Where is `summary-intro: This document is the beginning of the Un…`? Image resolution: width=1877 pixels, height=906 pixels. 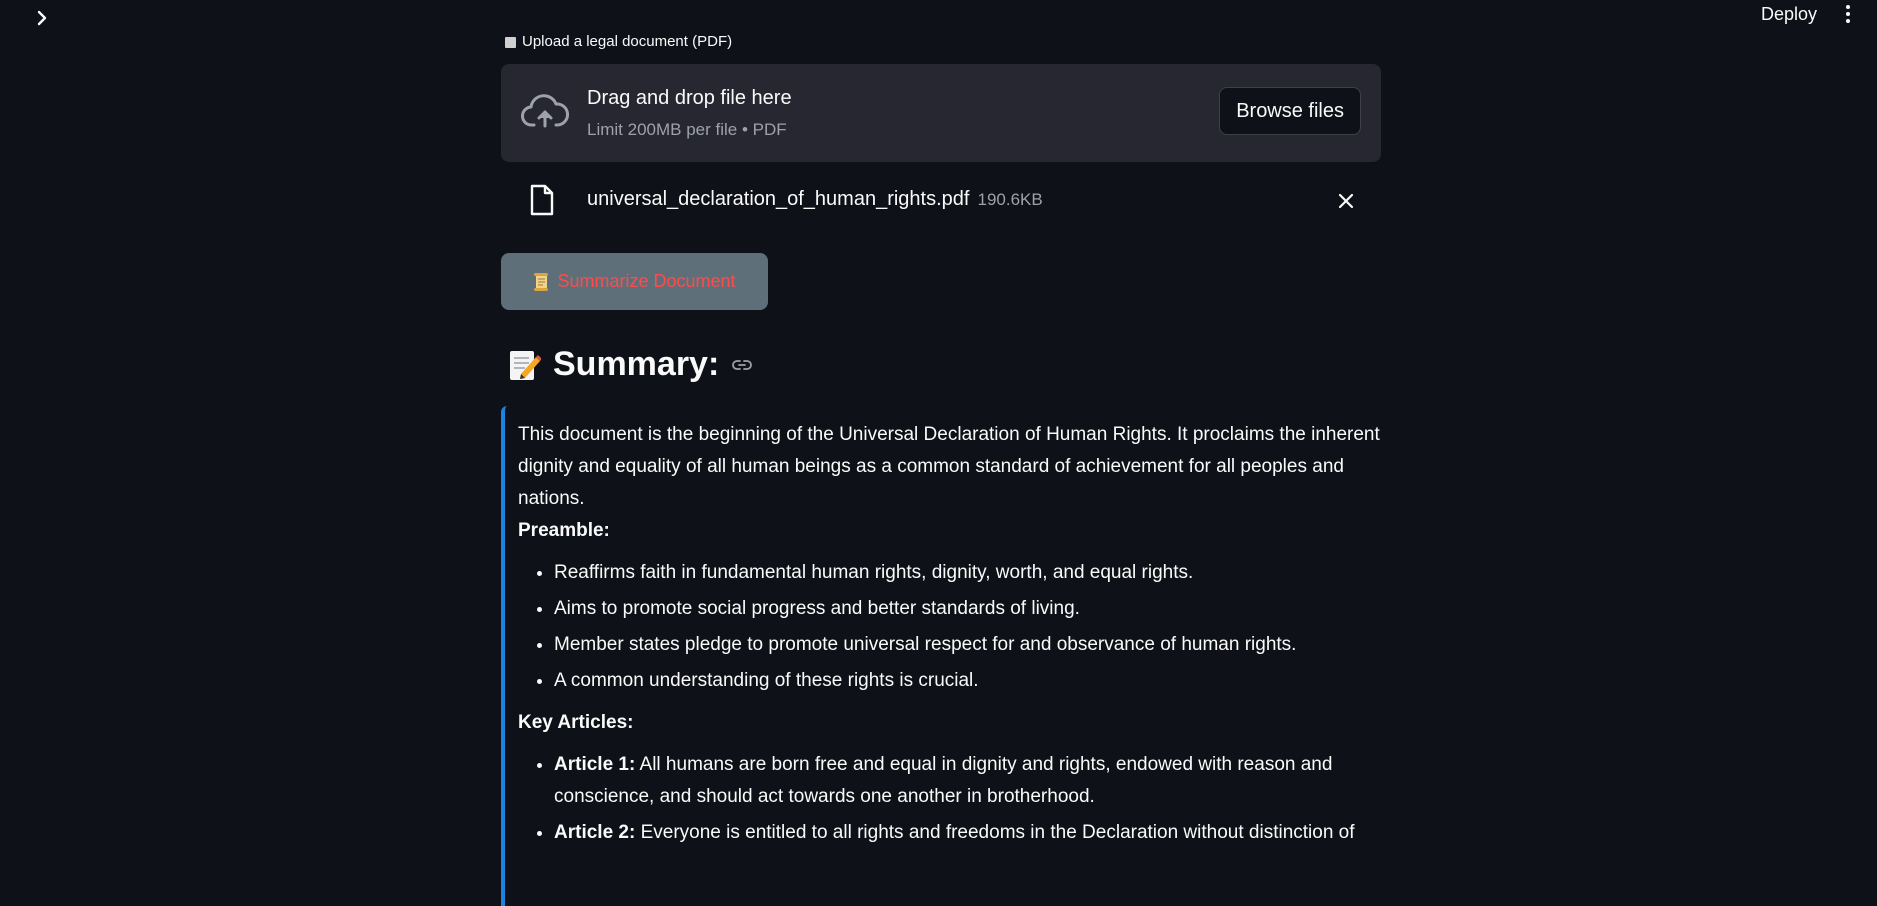 summary-intro: This document is the beginning of the Un… is located at coordinates (949, 466).